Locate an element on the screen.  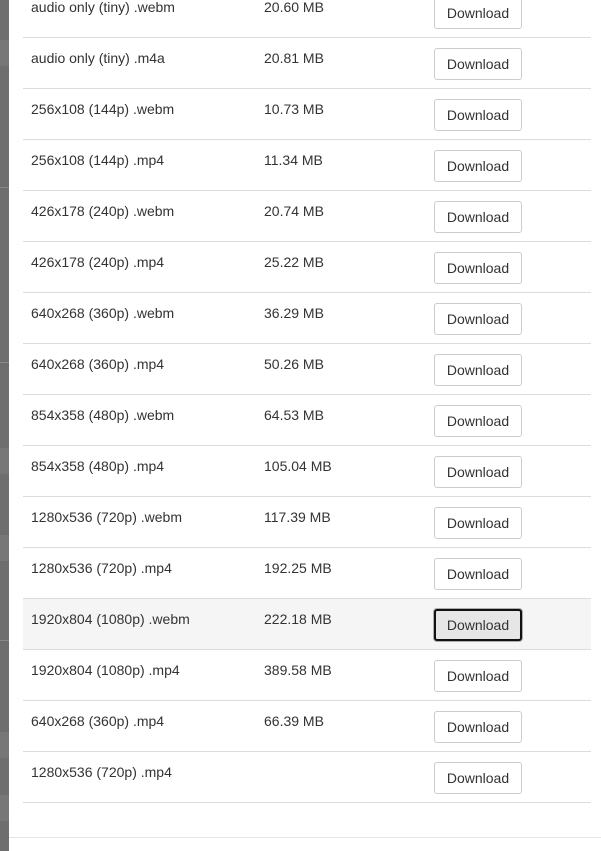
file-size: 389.58 MB is located at coordinates (298, 670).